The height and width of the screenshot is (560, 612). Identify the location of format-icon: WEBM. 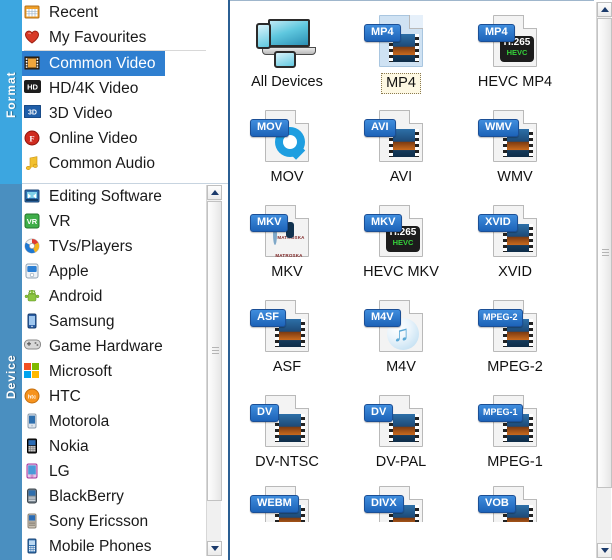
(285, 504).